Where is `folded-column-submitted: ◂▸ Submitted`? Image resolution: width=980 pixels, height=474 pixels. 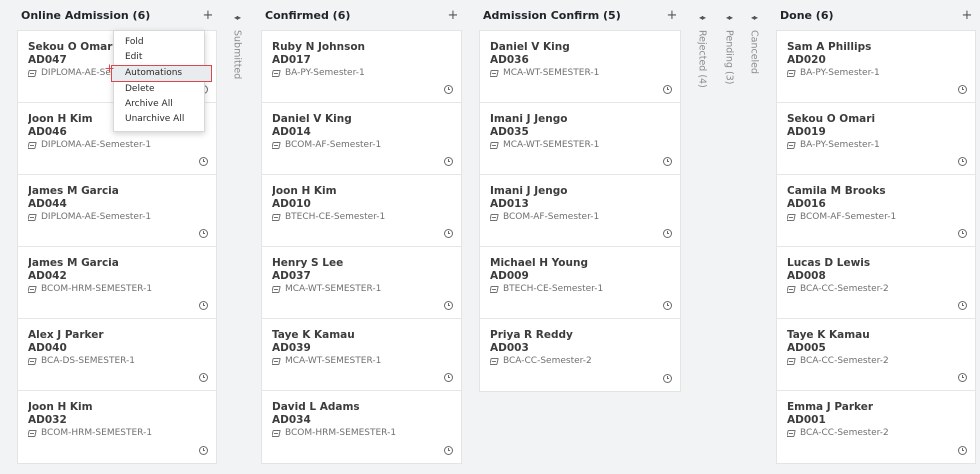
folded-column-submitted: ◂▸ Submitted is located at coordinates (237, 39).